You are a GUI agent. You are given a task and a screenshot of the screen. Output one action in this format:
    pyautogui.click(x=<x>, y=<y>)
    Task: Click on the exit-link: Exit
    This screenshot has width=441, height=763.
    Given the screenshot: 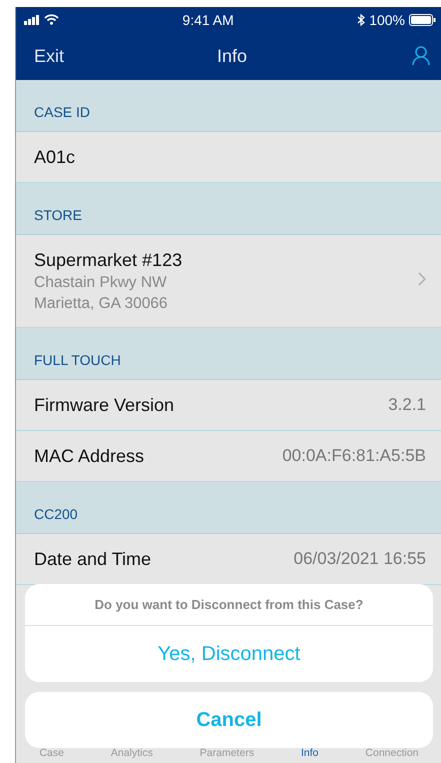 What is the action you would take?
    pyautogui.click(x=74, y=56)
    